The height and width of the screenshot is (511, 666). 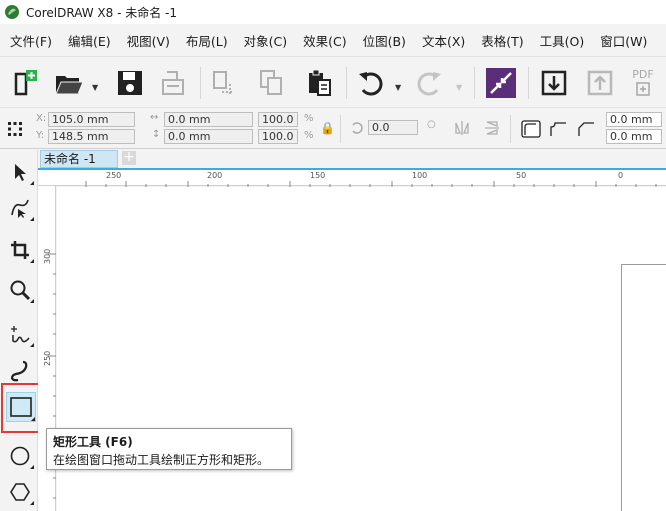 What do you see at coordinates (324, 40) in the screenshot?
I see `menu-effects: 效果(C)` at bounding box center [324, 40].